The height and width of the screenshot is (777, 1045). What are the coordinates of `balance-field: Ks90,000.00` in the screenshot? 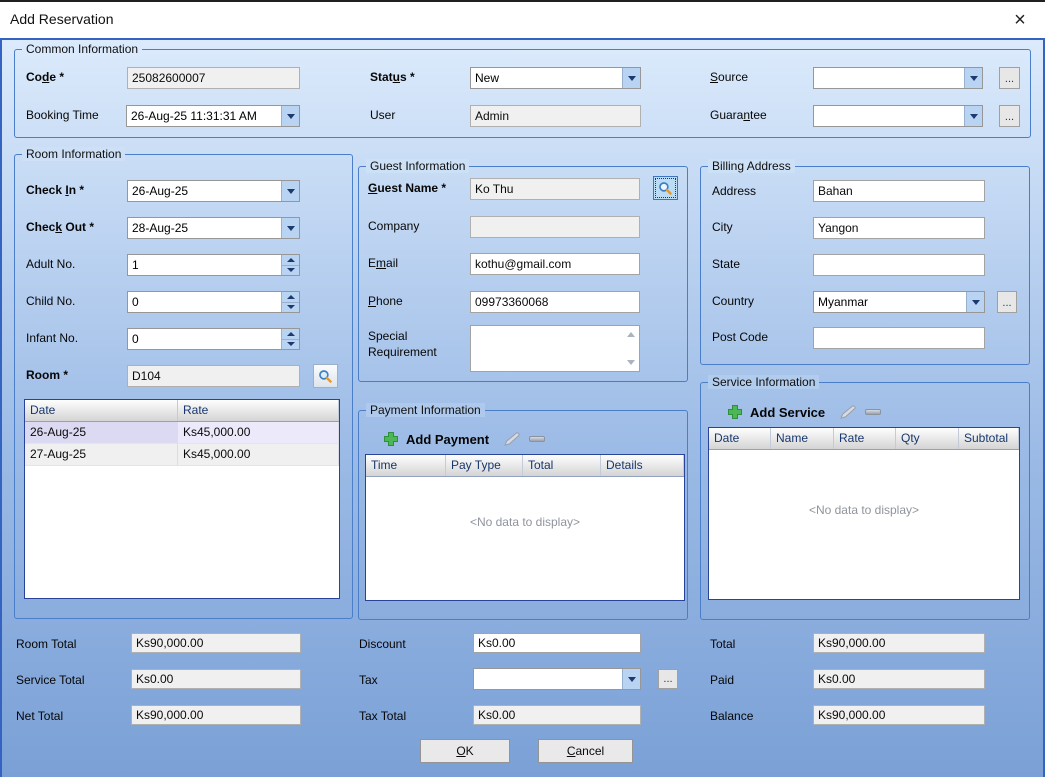 It's located at (899, 715).